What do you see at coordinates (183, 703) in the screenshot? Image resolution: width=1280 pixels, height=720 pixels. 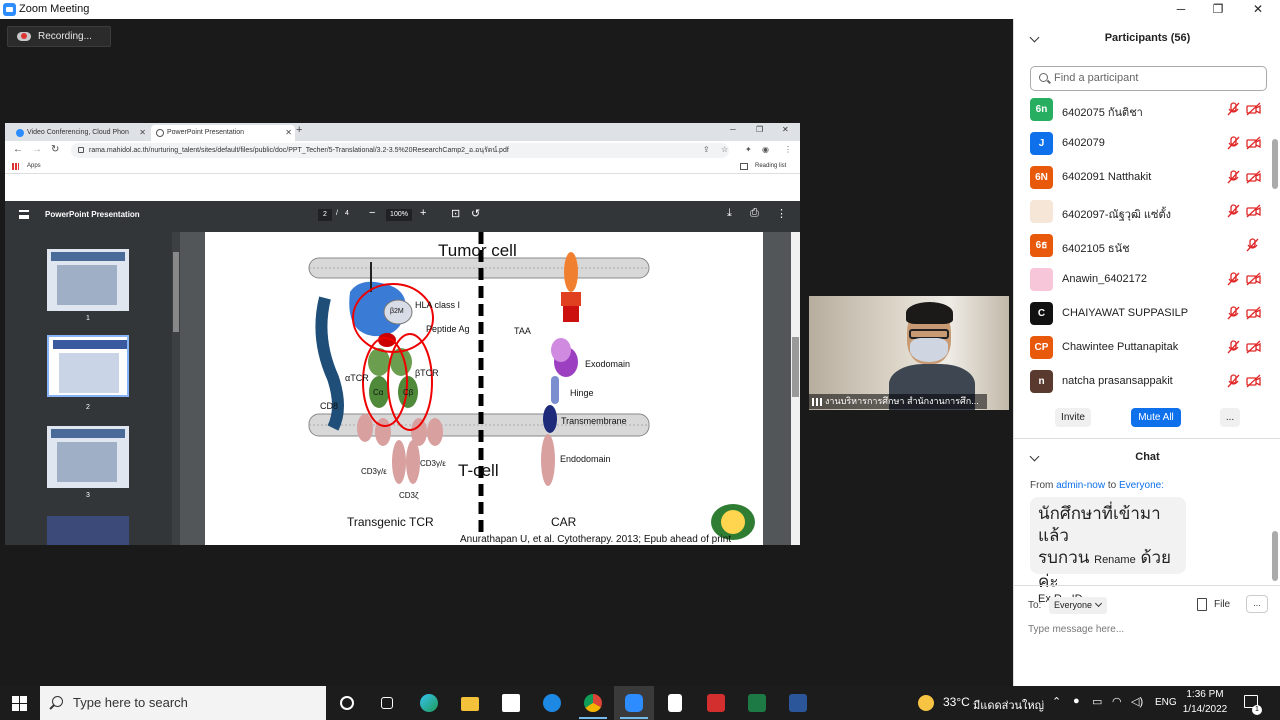 I see `taskbar-search-box: Type here to search` at bounding box center [183, 703].